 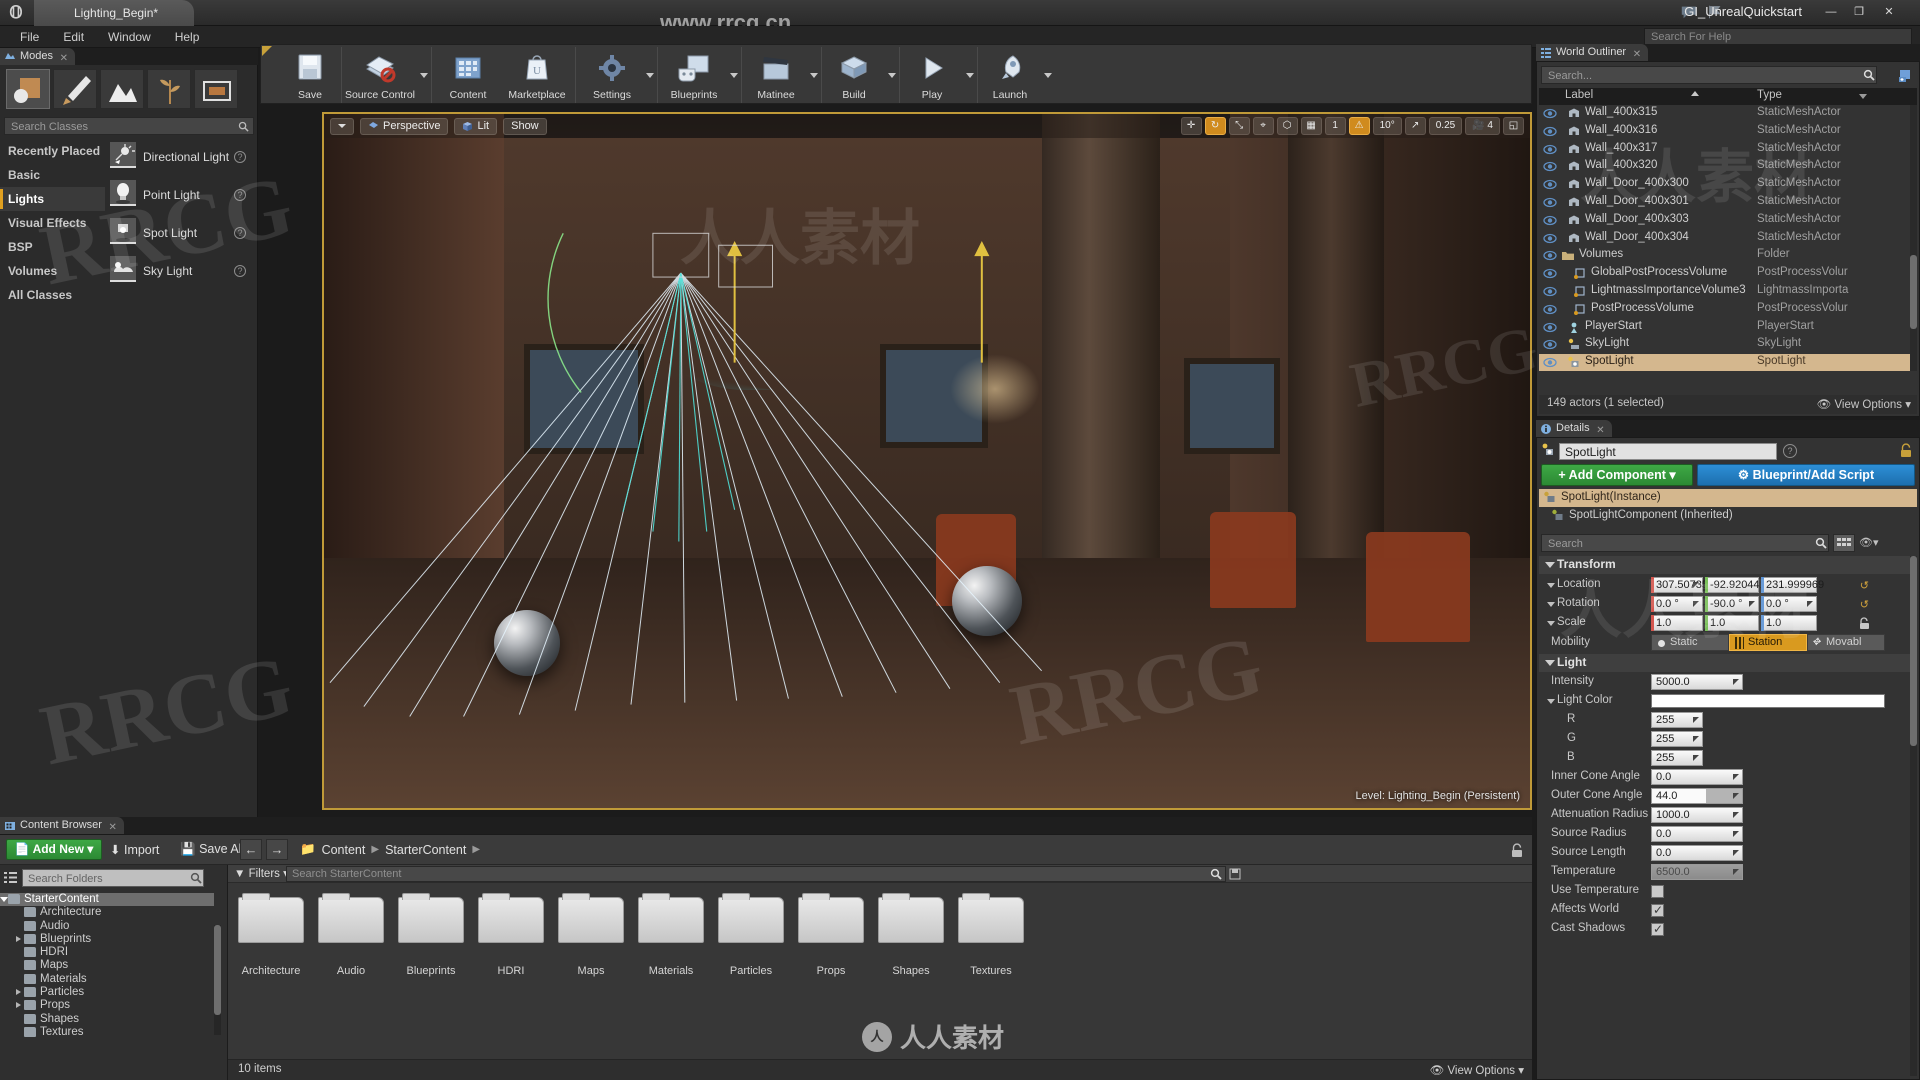 I want to click on folder-tree-item: Audio, so click(x=107, y=926).